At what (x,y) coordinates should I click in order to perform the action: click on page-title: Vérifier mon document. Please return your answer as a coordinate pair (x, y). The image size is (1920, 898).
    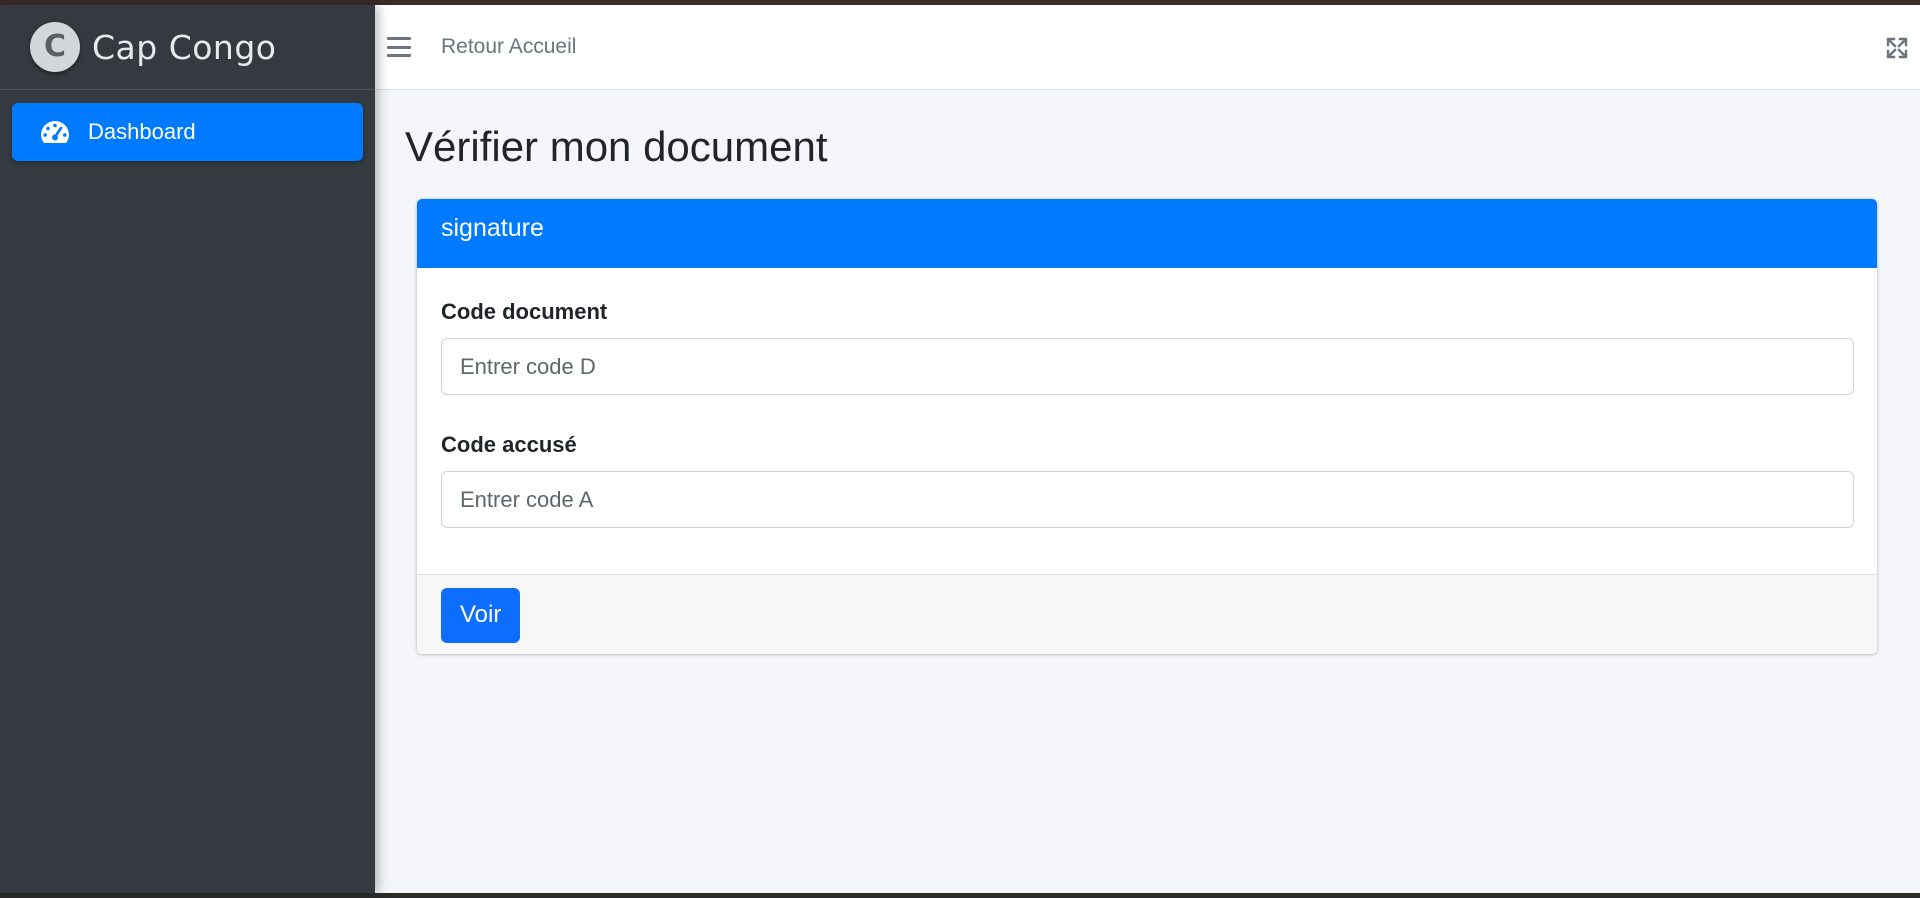
    Looking at the image, I should click on (616, 146).